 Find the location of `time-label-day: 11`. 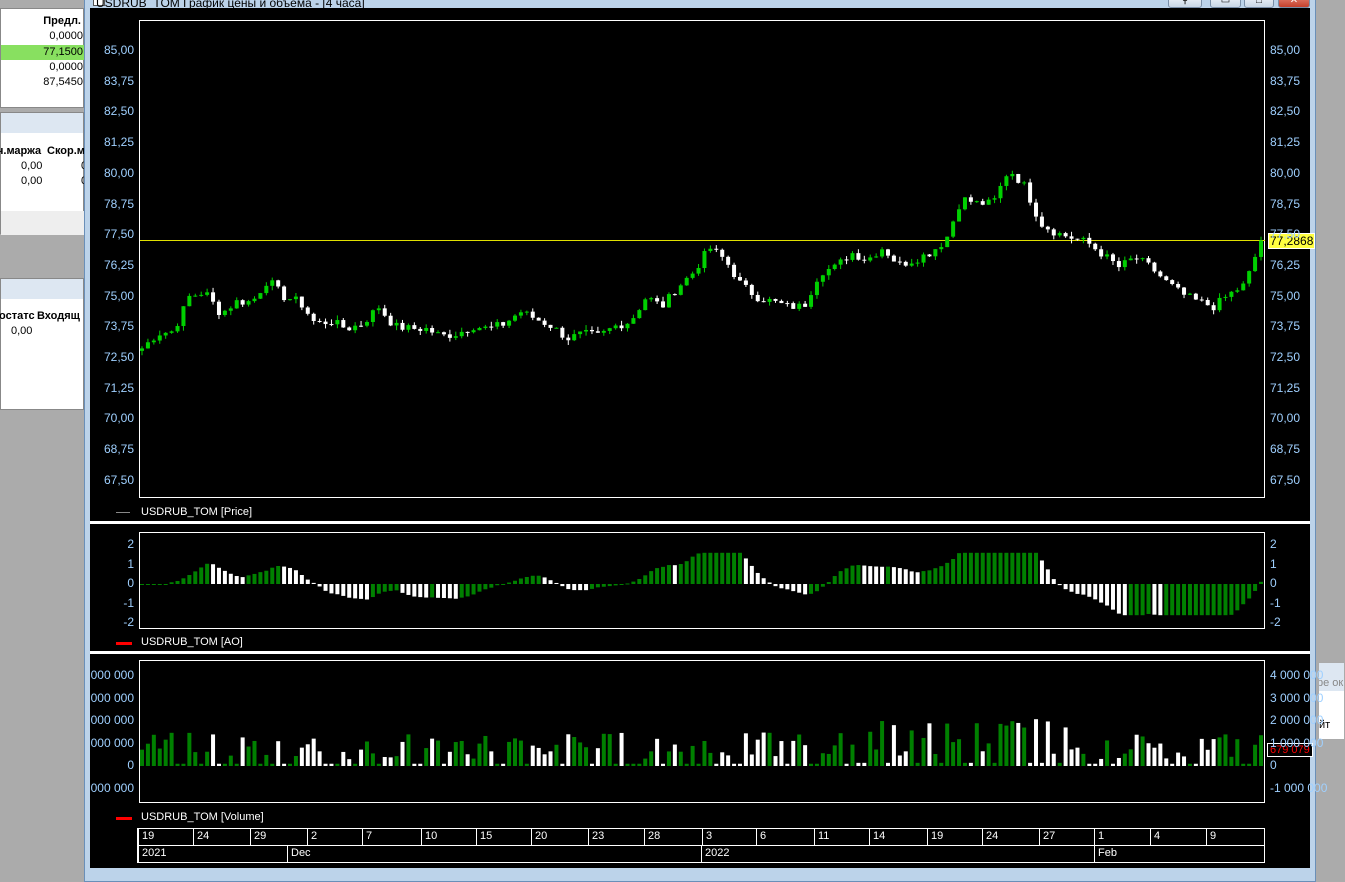

time-label-day: 11 is located at coordinates (824, 836).